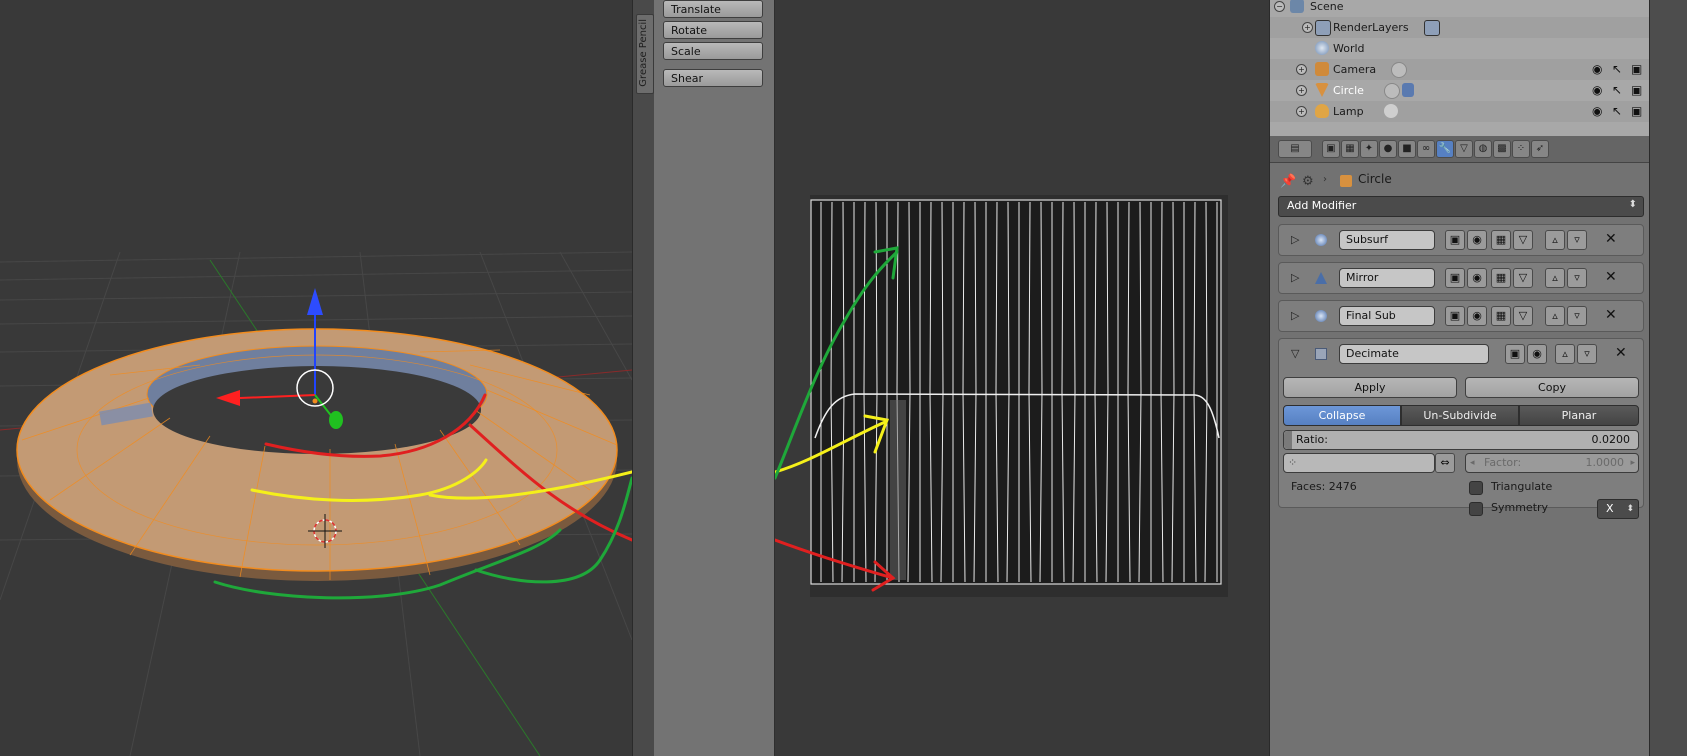  I want to click on copy-button: Copy, so click(1552, 387).